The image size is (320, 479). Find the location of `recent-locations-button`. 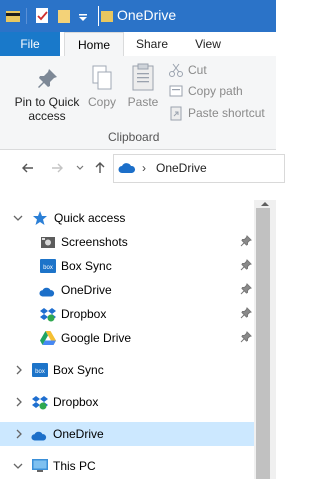

recent-locations-button is located at coordinates (80, 168).